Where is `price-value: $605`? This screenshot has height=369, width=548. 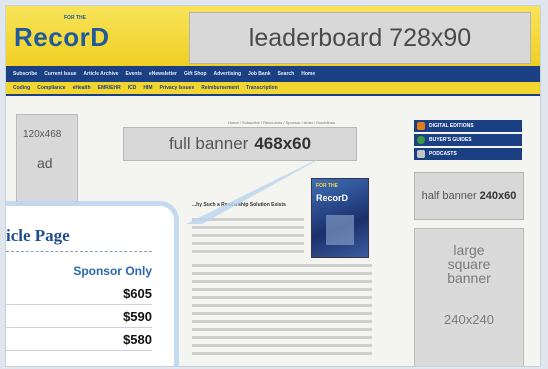
price-value: $605 is located at coordinates (137, 293).